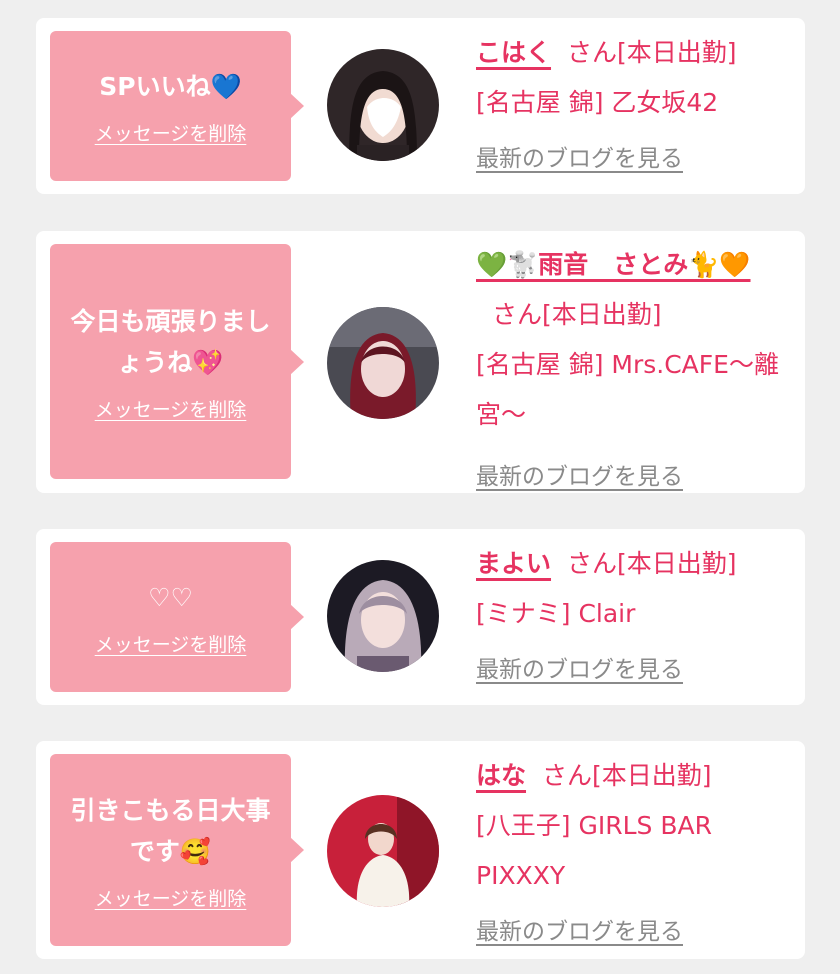 The image size is (840, 974). What do you see at coordinates (177, 106) in the screenshot?
I see `message-bubble: SPいいね💙 メッセージを削除` at bounding box center [177, 106].